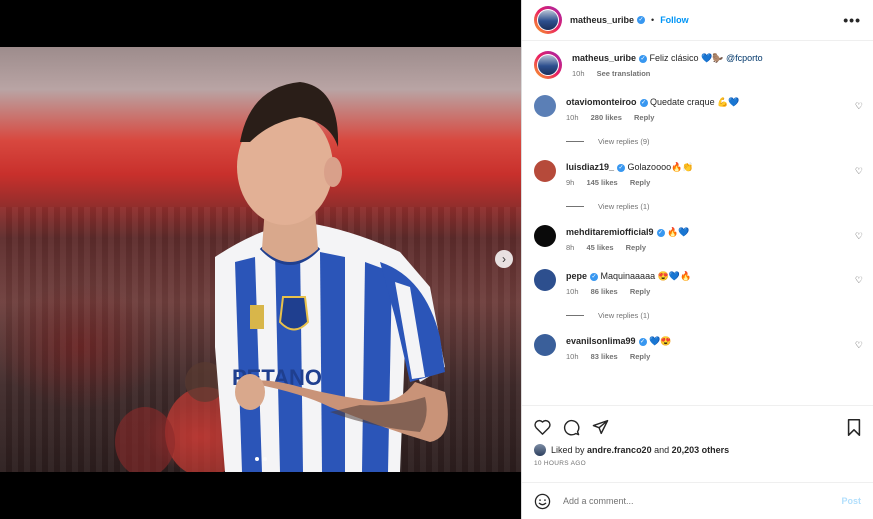 Image resolution: width=873 pixels, height=519 pixels. Describe the element at coordinates (851, 501) in the screenshot. I see `post-comment-button: Post` at that location.